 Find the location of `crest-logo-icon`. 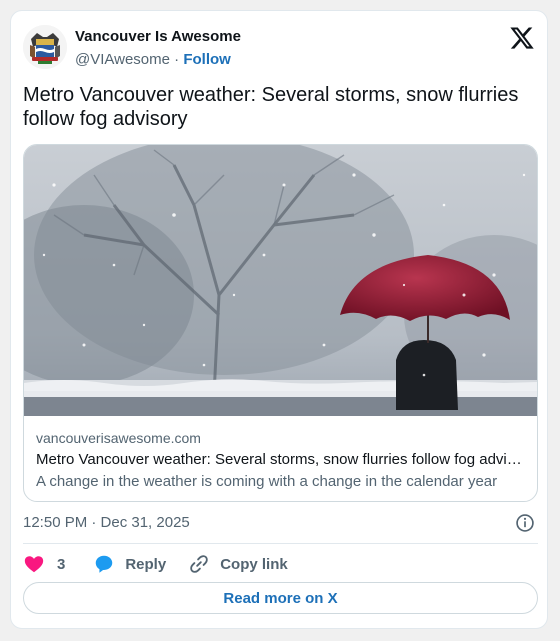

crest-logo-icon is located at coordinates (45, 47).